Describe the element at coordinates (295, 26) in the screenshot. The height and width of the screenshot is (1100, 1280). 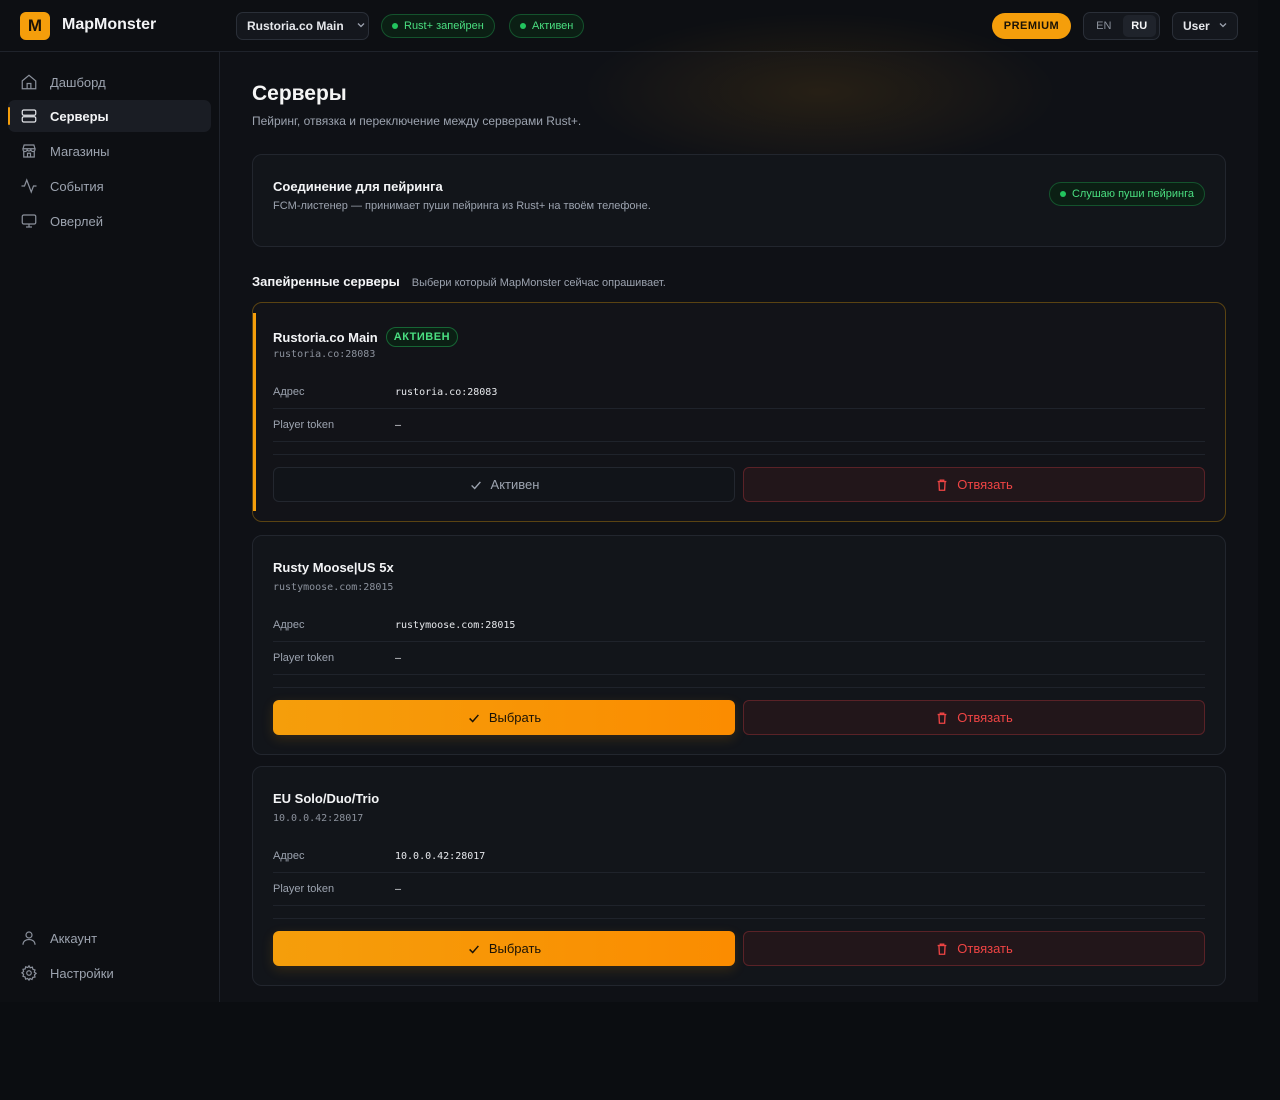
I see `server-select-label: Rustoria.co Main` at that location.